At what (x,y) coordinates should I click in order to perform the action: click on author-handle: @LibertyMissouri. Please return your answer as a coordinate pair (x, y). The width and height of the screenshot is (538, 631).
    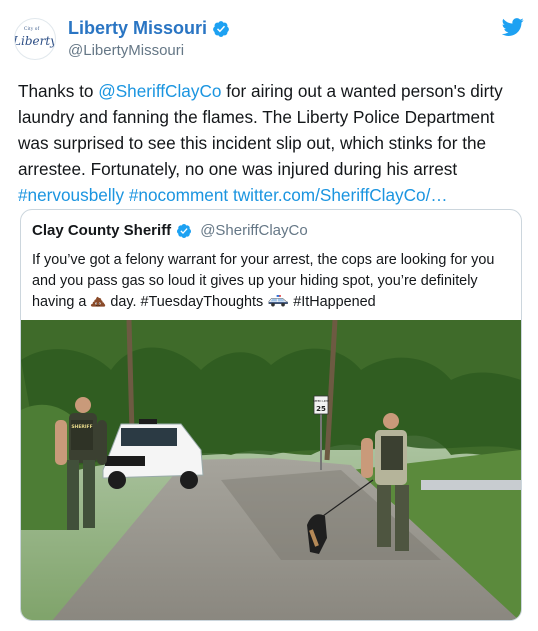
    Looking at the image, I should click on (149, 50).